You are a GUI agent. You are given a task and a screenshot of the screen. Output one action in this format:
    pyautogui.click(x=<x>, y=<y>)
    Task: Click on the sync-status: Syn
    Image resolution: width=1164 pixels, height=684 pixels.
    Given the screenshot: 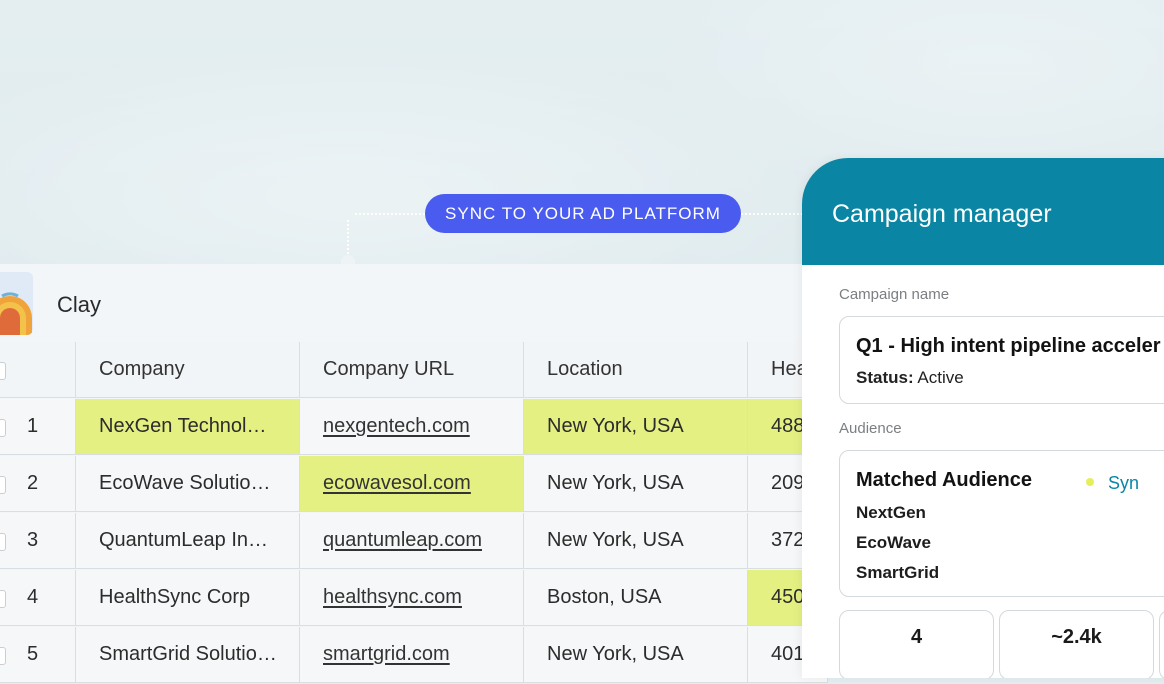 What is the action you would take?
    pyautogui.click(x=1113, y=483)
    